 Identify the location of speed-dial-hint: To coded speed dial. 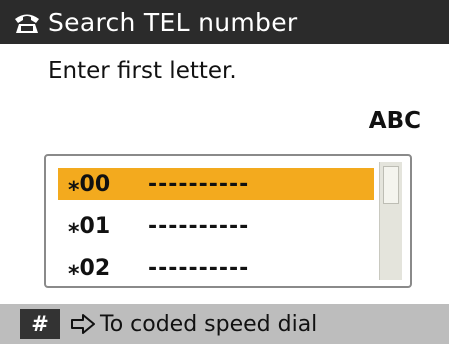
(209, 324).